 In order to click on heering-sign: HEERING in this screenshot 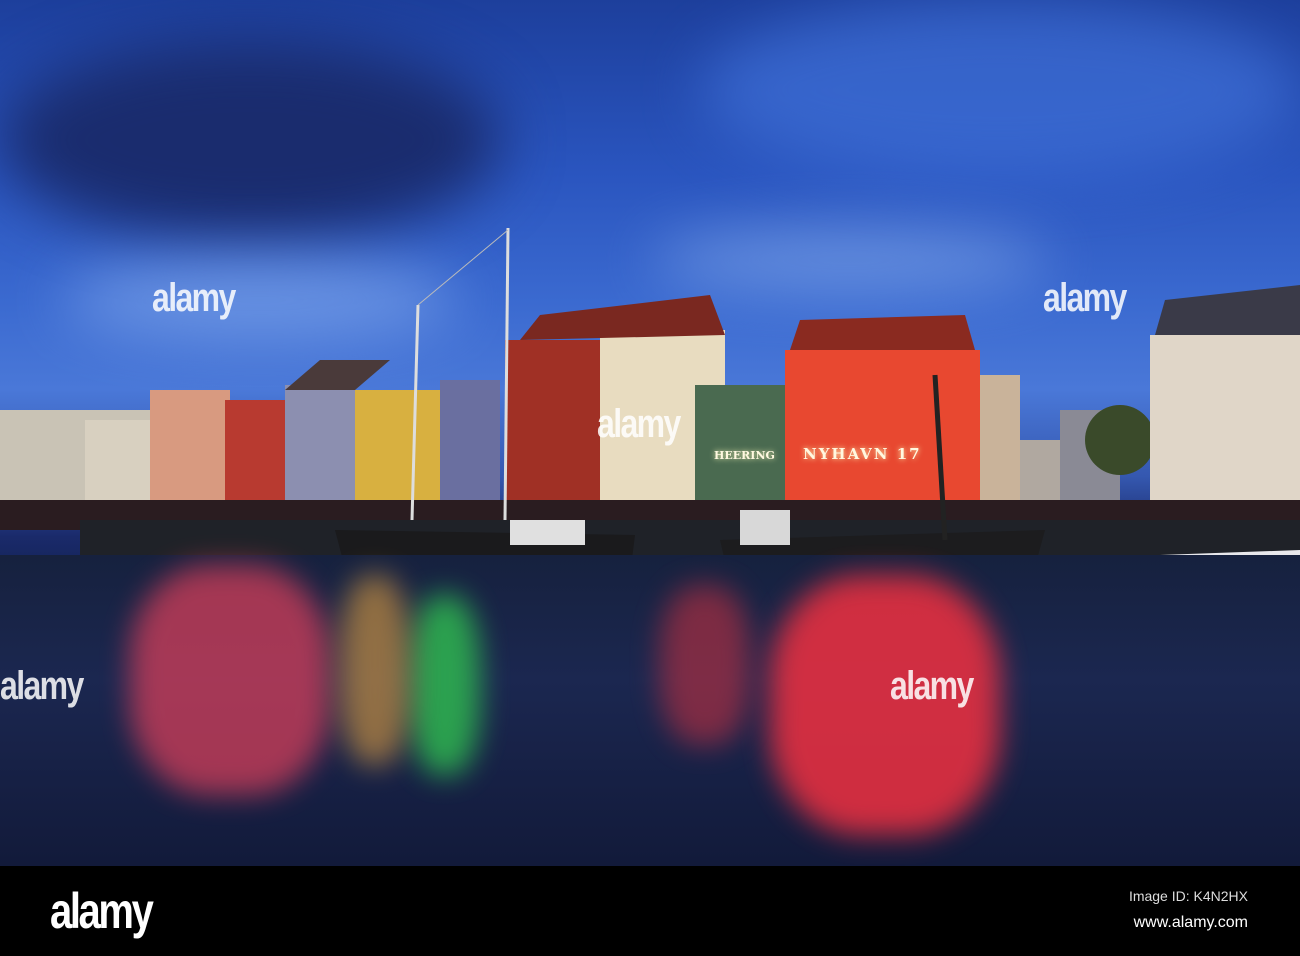, I will do `click(744, 455)`.